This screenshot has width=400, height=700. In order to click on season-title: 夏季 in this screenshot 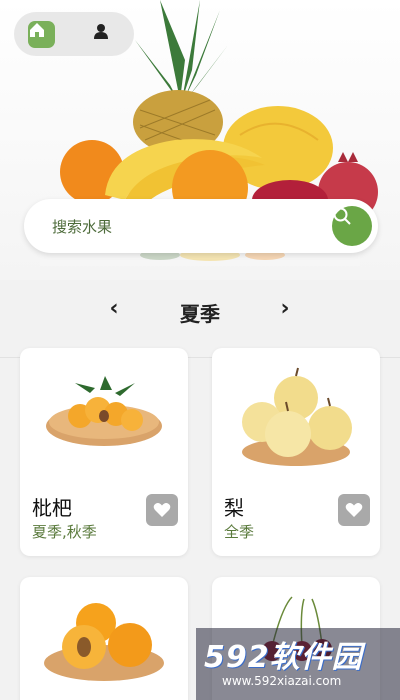, I will do `click(200, 314)`.